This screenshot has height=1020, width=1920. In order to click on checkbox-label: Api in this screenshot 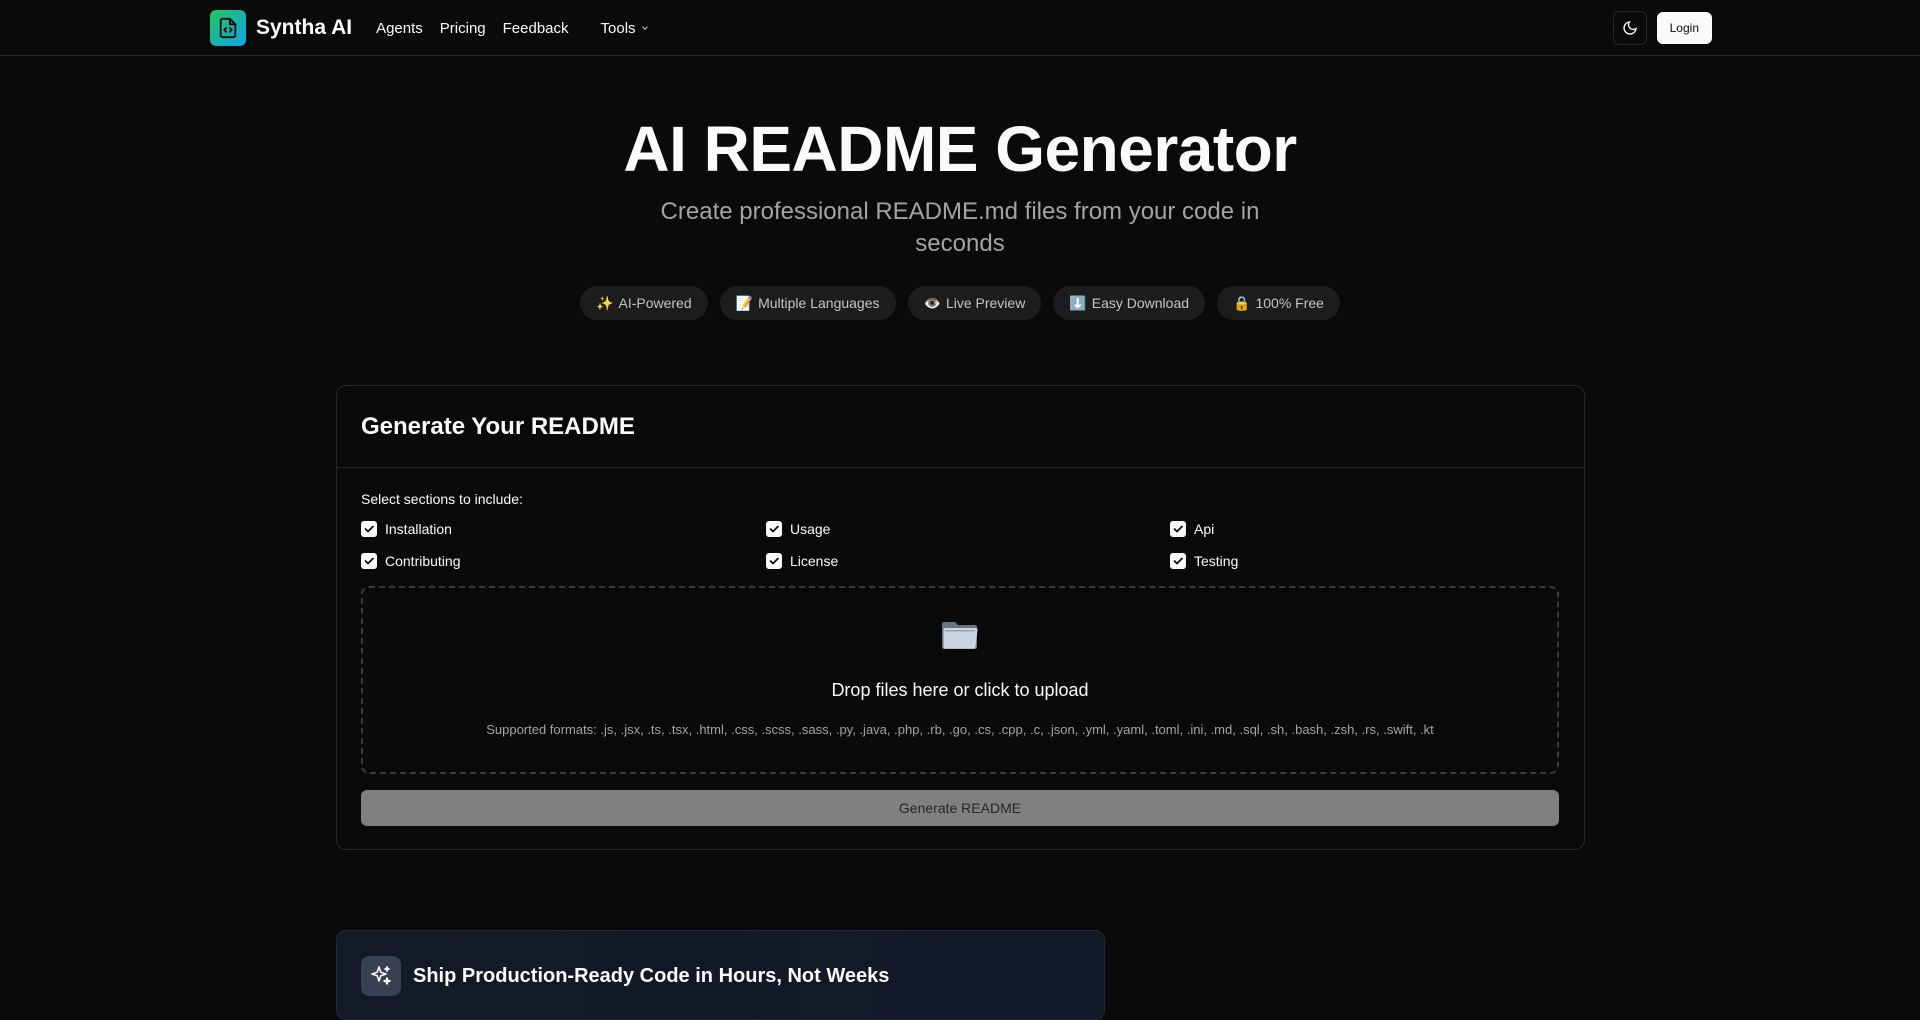, I will do `click(1204, 529)`.